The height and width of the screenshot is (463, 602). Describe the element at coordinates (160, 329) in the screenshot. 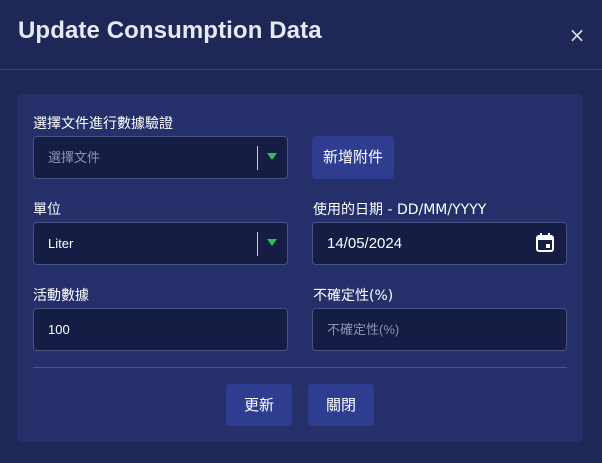

I see `activity-input: 100` at that location.